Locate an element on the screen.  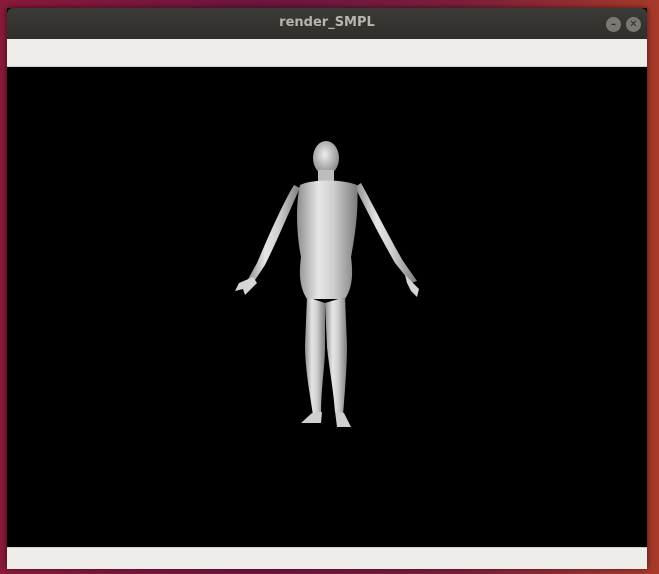
title-bar: render_SMPL – ✕ is located at coordinates (327, 23).